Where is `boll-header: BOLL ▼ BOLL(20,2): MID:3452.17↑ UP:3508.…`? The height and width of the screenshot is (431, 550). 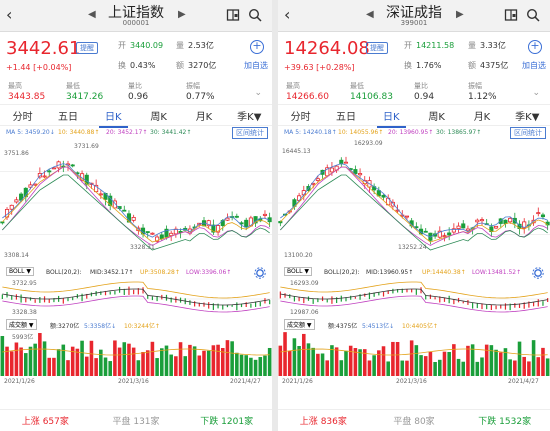
boll-header: BOLL ▼ BOLL(20,2): MID:3452.17↑ UP:3508.… is located at coordinates (136, 273).